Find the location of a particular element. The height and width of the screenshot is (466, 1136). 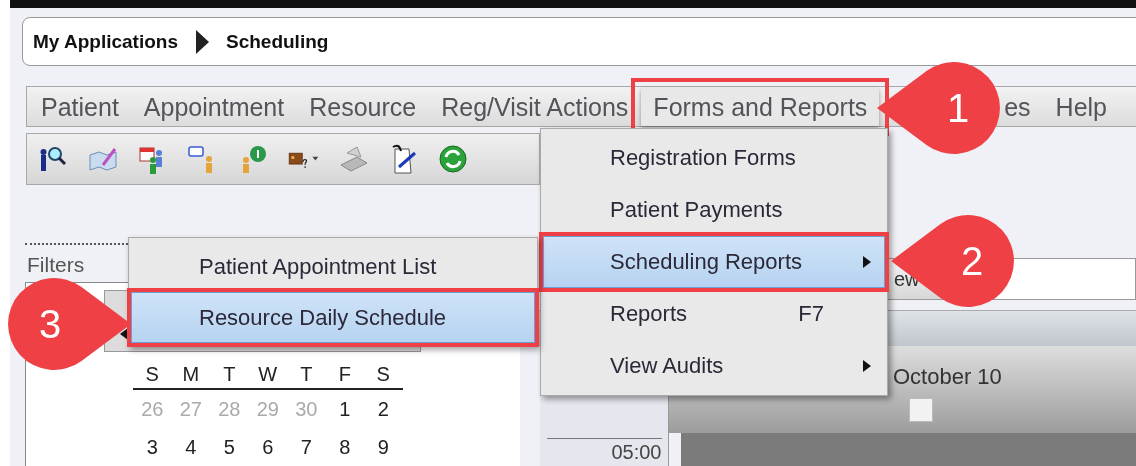

checkbox is located at coordinates (921, 410).